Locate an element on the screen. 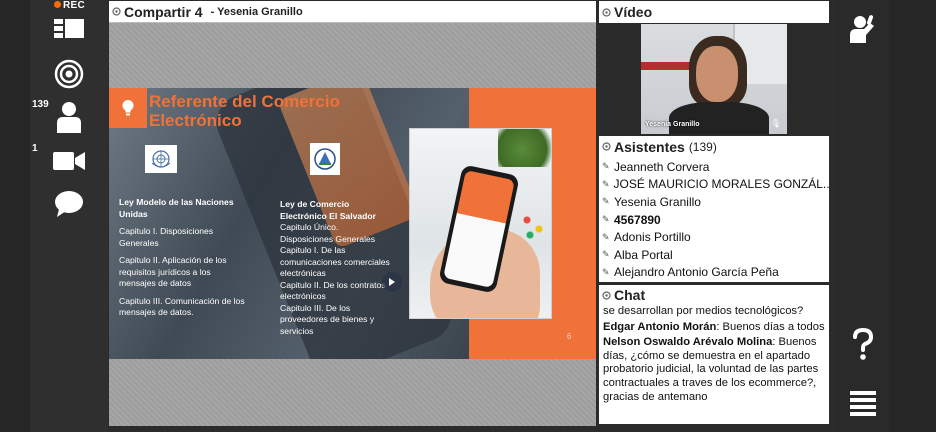 The width and height of the screenshot is (936, 432). attendees-count: (139) is located at coordinates (702, 146).